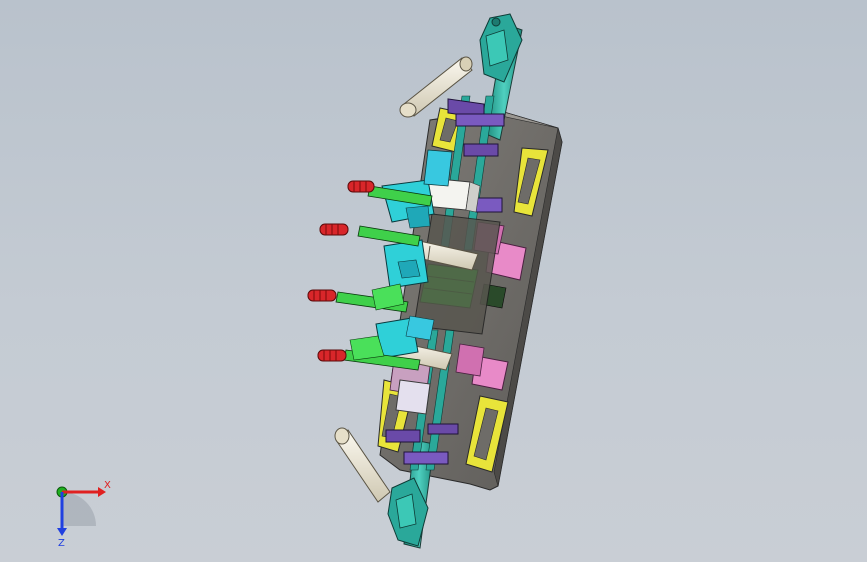 The height and width of the screenshot is (562, 867). What do you see at coordinates (62, 532) in the screenshot?
I see `z-axis-arrow` at bounding box center [62, 532].